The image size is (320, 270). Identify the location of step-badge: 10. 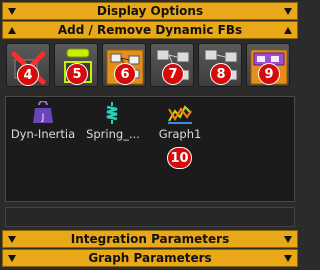
(179, 158).